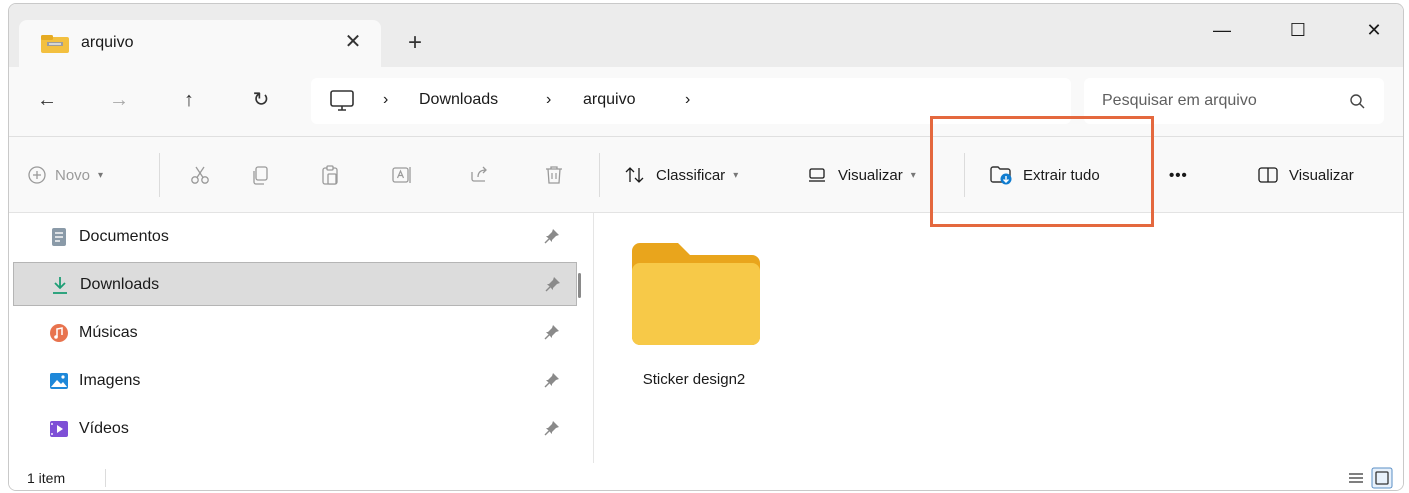 This screenshot has width=1409, height=493. I want to click on tab-title: arquivo, so click(107, 42).